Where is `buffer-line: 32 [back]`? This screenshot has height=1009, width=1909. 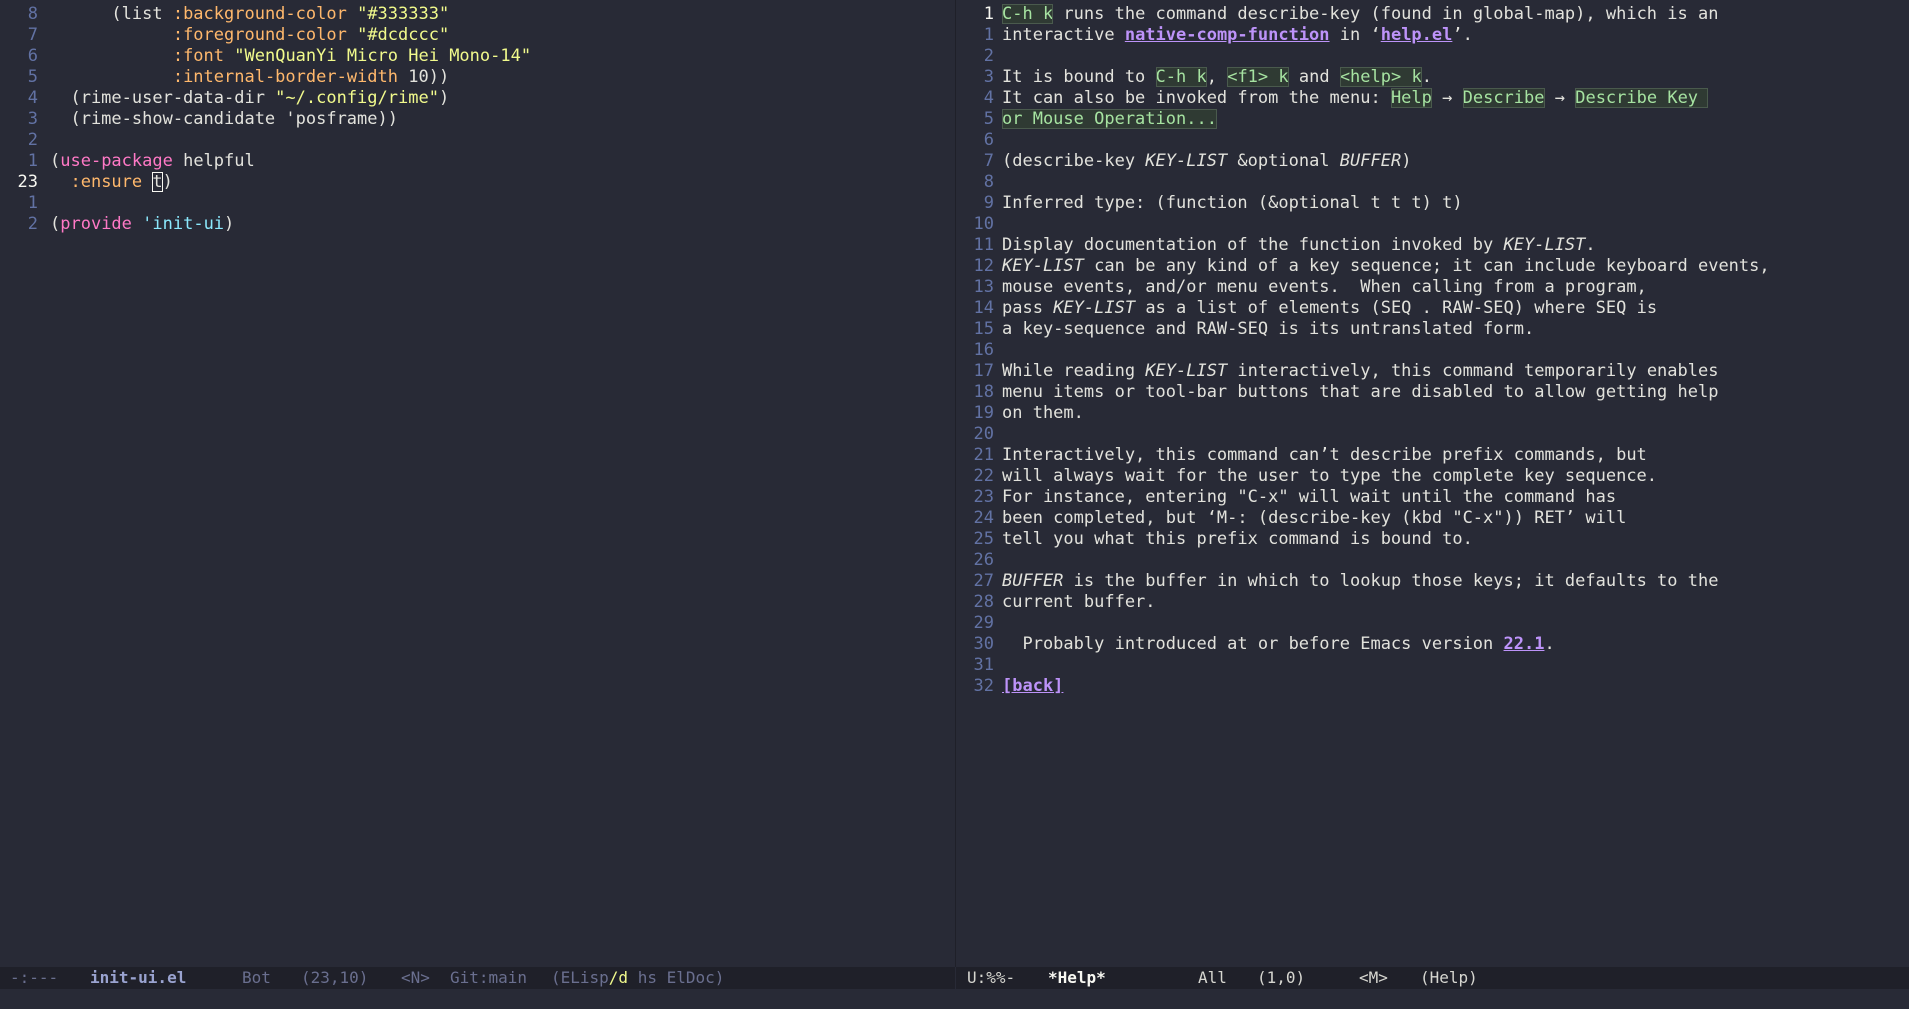
buffer-line: 32 [back] is located at coordinates (1432, 686).